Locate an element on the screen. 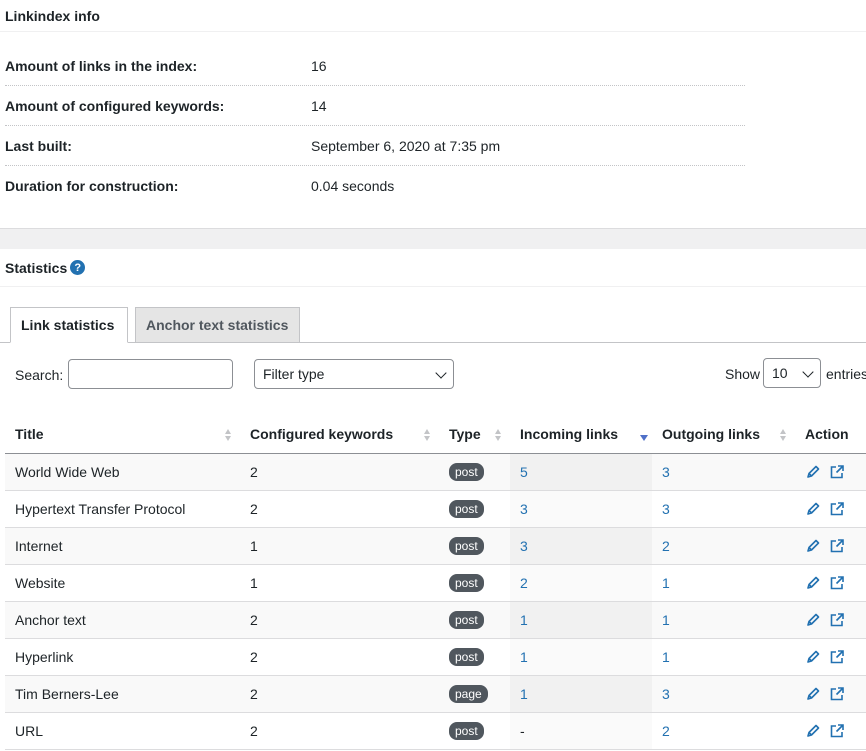  table-controls: Search: Filter type Show 10 entries is located at coordinates (433, 374).